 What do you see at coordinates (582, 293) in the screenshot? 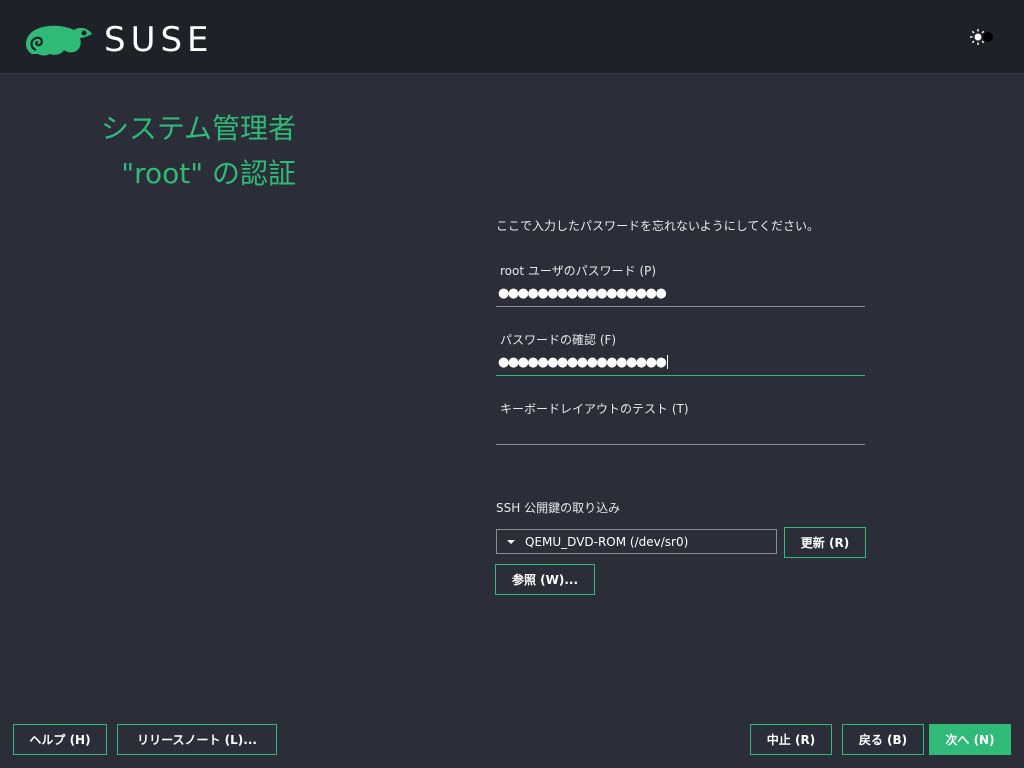
I see `password-value: ●●●●●●●●●●●●●●●●●` at bounding box center [582, 293].